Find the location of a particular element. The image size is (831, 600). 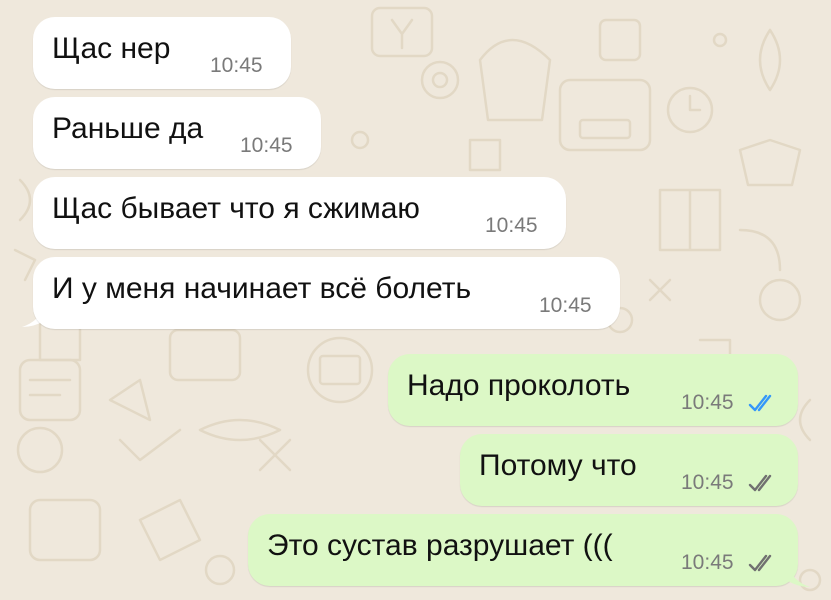

message-text: Щас нер is located at coordinates (111, 48).